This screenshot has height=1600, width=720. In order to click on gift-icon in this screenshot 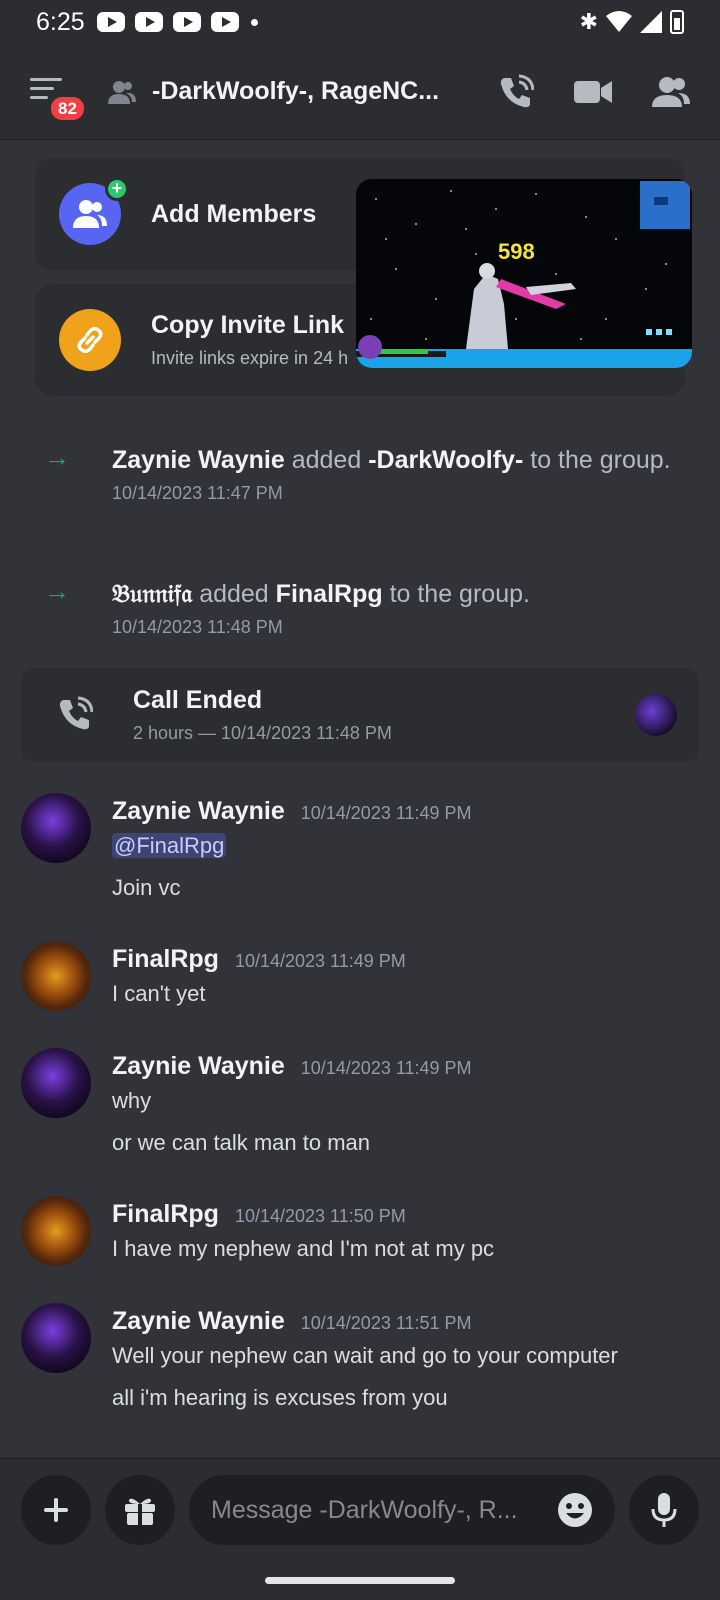, I will do `click(140, 1511)`.